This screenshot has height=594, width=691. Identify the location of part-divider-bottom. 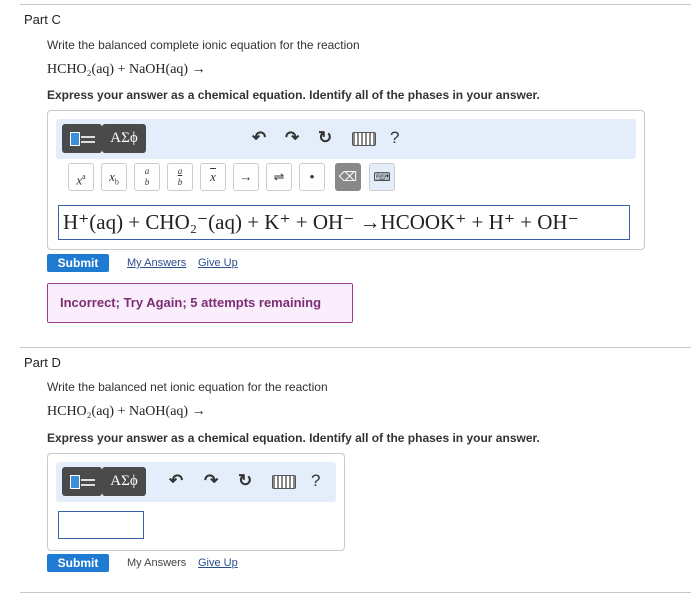
(355, 592).